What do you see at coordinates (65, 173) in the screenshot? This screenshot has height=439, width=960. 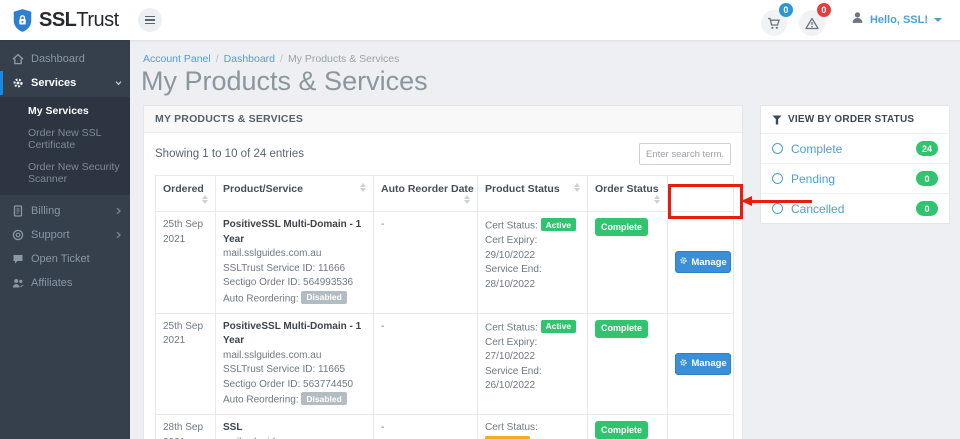 I see `sidebar-subitem-order-new-security-scanner: Order New Security Scanner` at bounding box center [65, 173].